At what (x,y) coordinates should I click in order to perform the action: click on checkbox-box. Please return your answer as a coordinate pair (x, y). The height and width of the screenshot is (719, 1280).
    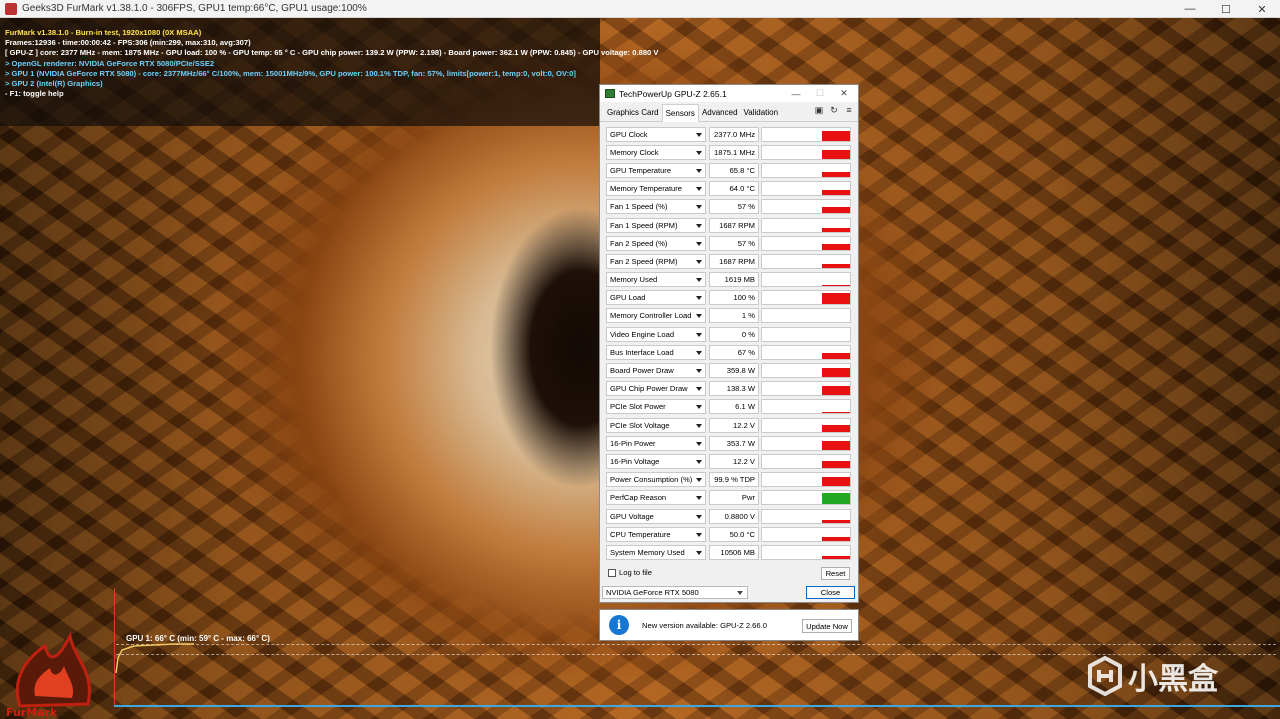
    Looking at the image, I should click on (612, 572).